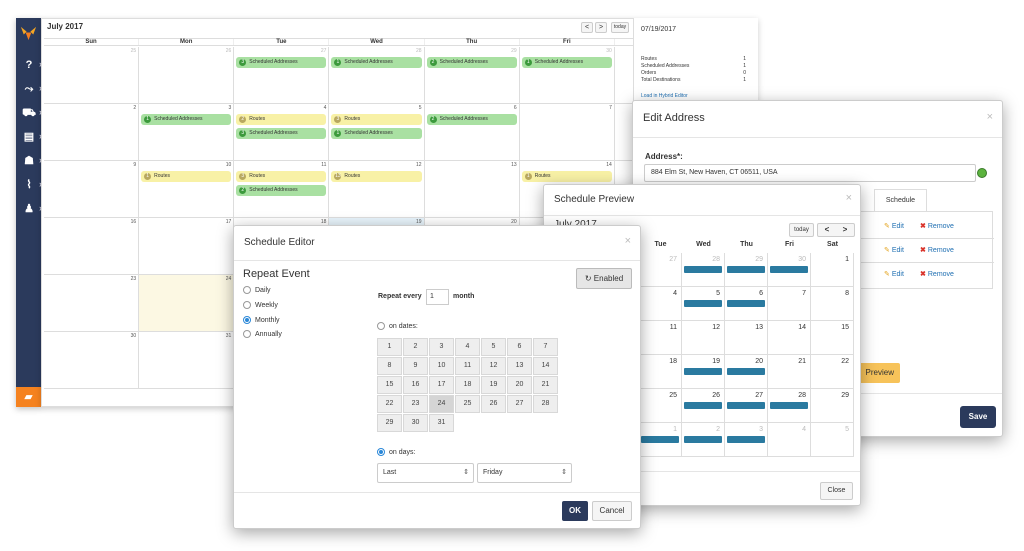 The width and height of the screenshot is (1024, 551). Describe the element at coordinates (878, 373) in the screenshot. I see `preview-button: Preview` at that location.